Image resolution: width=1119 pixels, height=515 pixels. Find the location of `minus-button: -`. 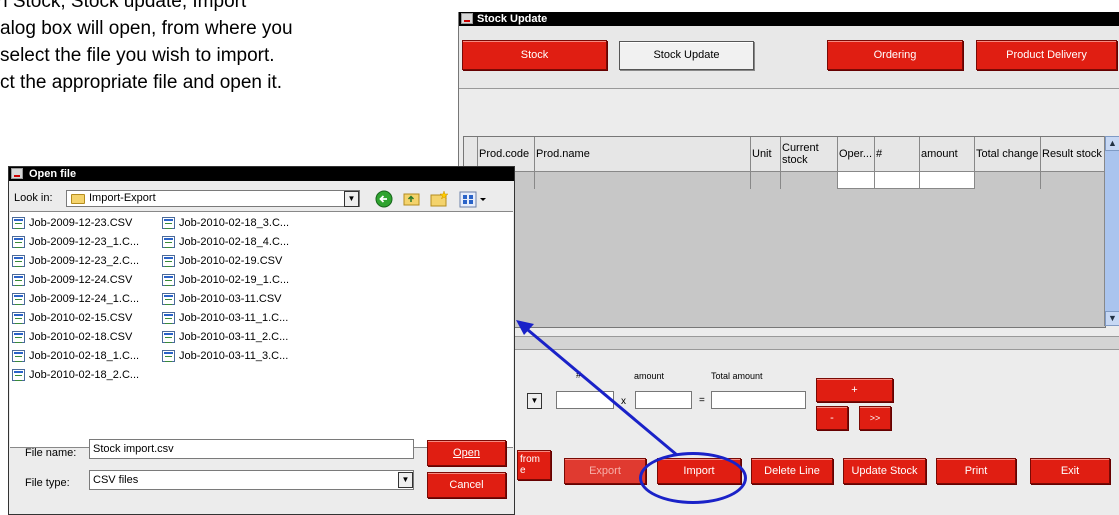

minus-button: - is located at coordinates (832, 418).